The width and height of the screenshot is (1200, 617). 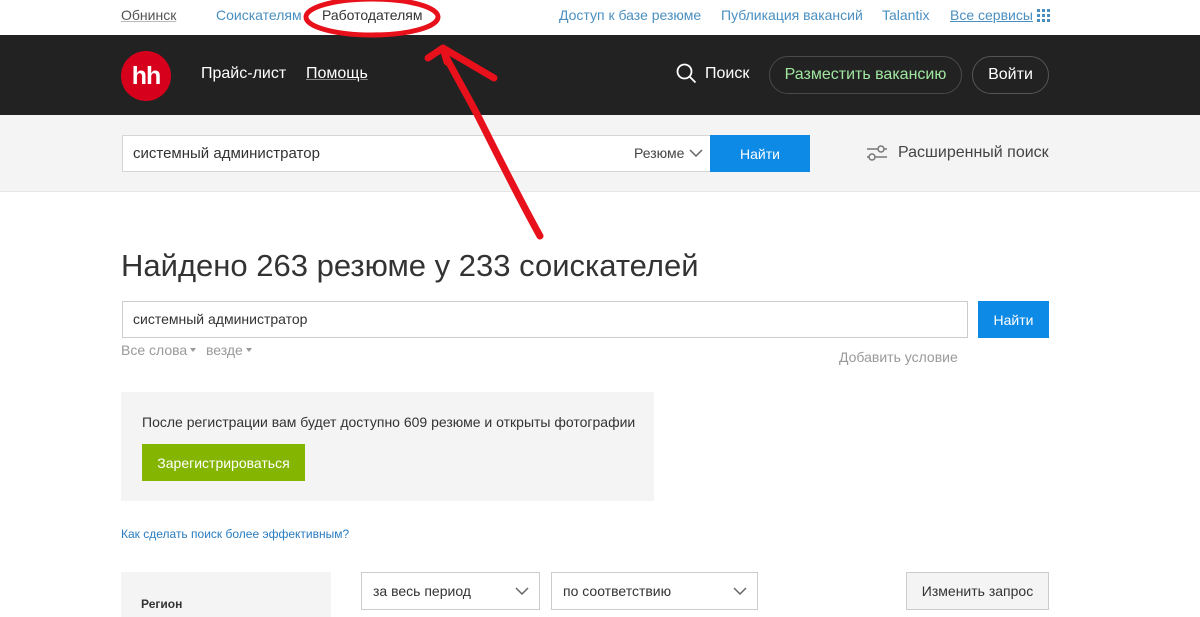 I want to click on login-button: Войти, so click(x=1010, y=75).